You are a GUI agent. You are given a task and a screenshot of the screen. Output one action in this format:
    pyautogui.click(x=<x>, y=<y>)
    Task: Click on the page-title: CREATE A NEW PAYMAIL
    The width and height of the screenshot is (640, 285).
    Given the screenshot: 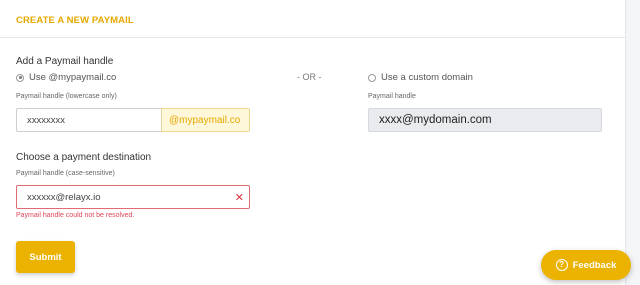 What is the action you would take?
    pyautogui.click(x=75, y=20)
    